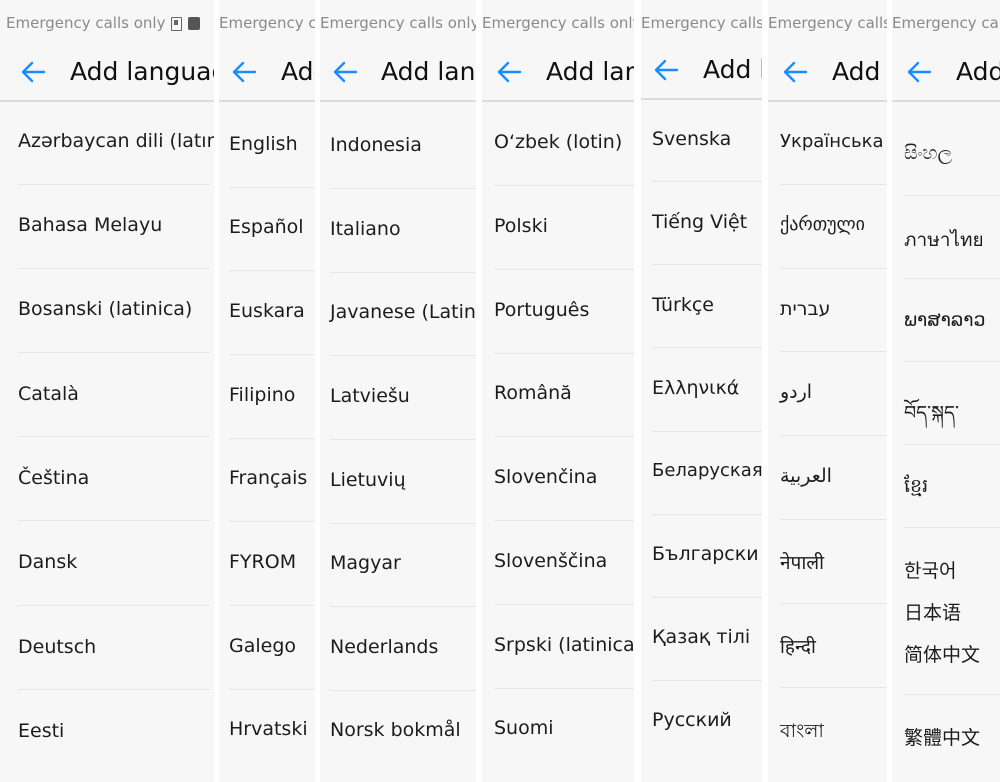 This screenshot has width=1000, height=782. Describe the element at coordinates (266, 227) in the screenshot. I see `language-label: Español` at that location.